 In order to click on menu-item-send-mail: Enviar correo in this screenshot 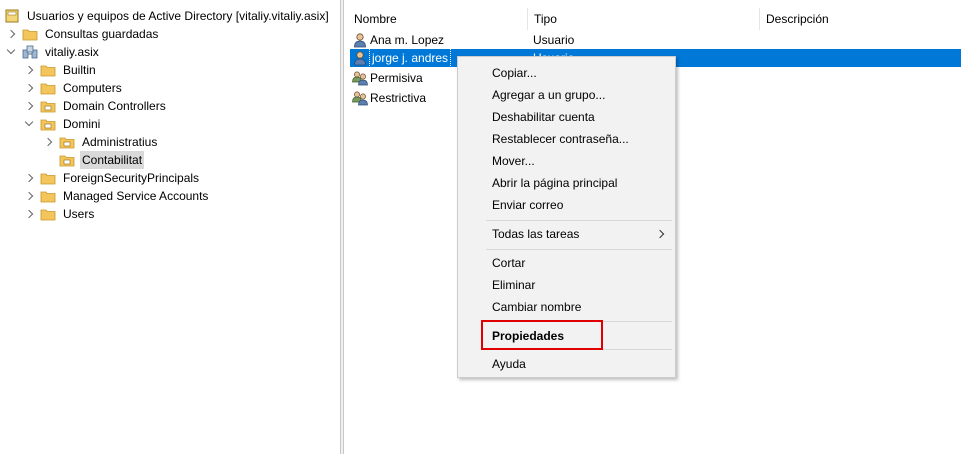, I will do `click(566, 205)`.